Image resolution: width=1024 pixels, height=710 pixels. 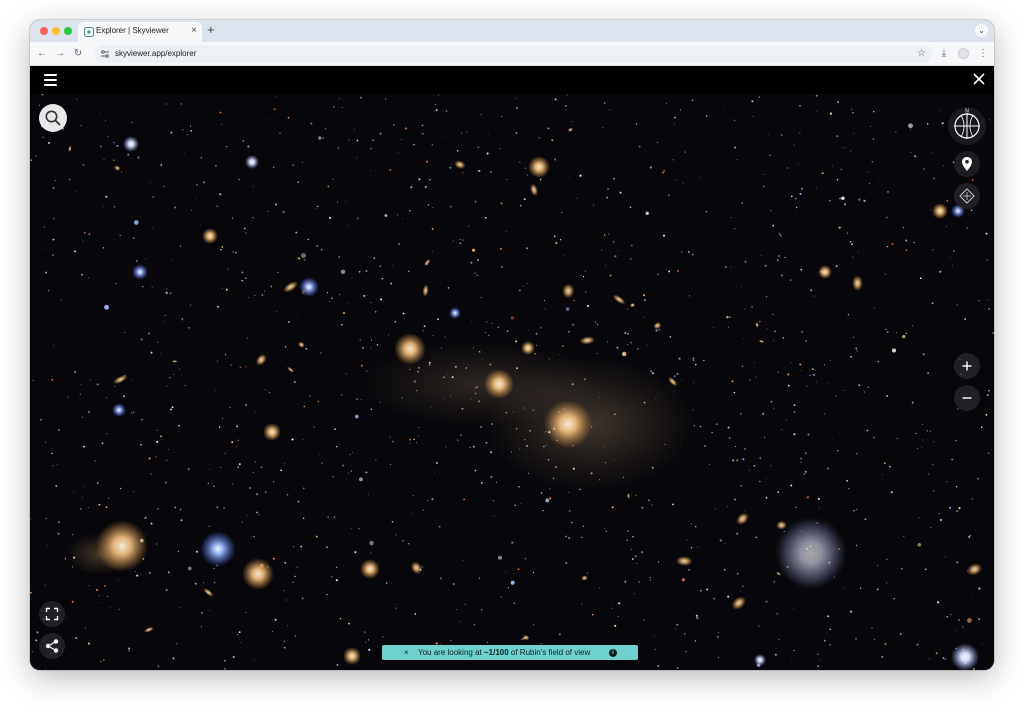 What do you see at coordinates (979, 79) in the screenshot?
I see `close-icon` at bounding box center [979, 79].